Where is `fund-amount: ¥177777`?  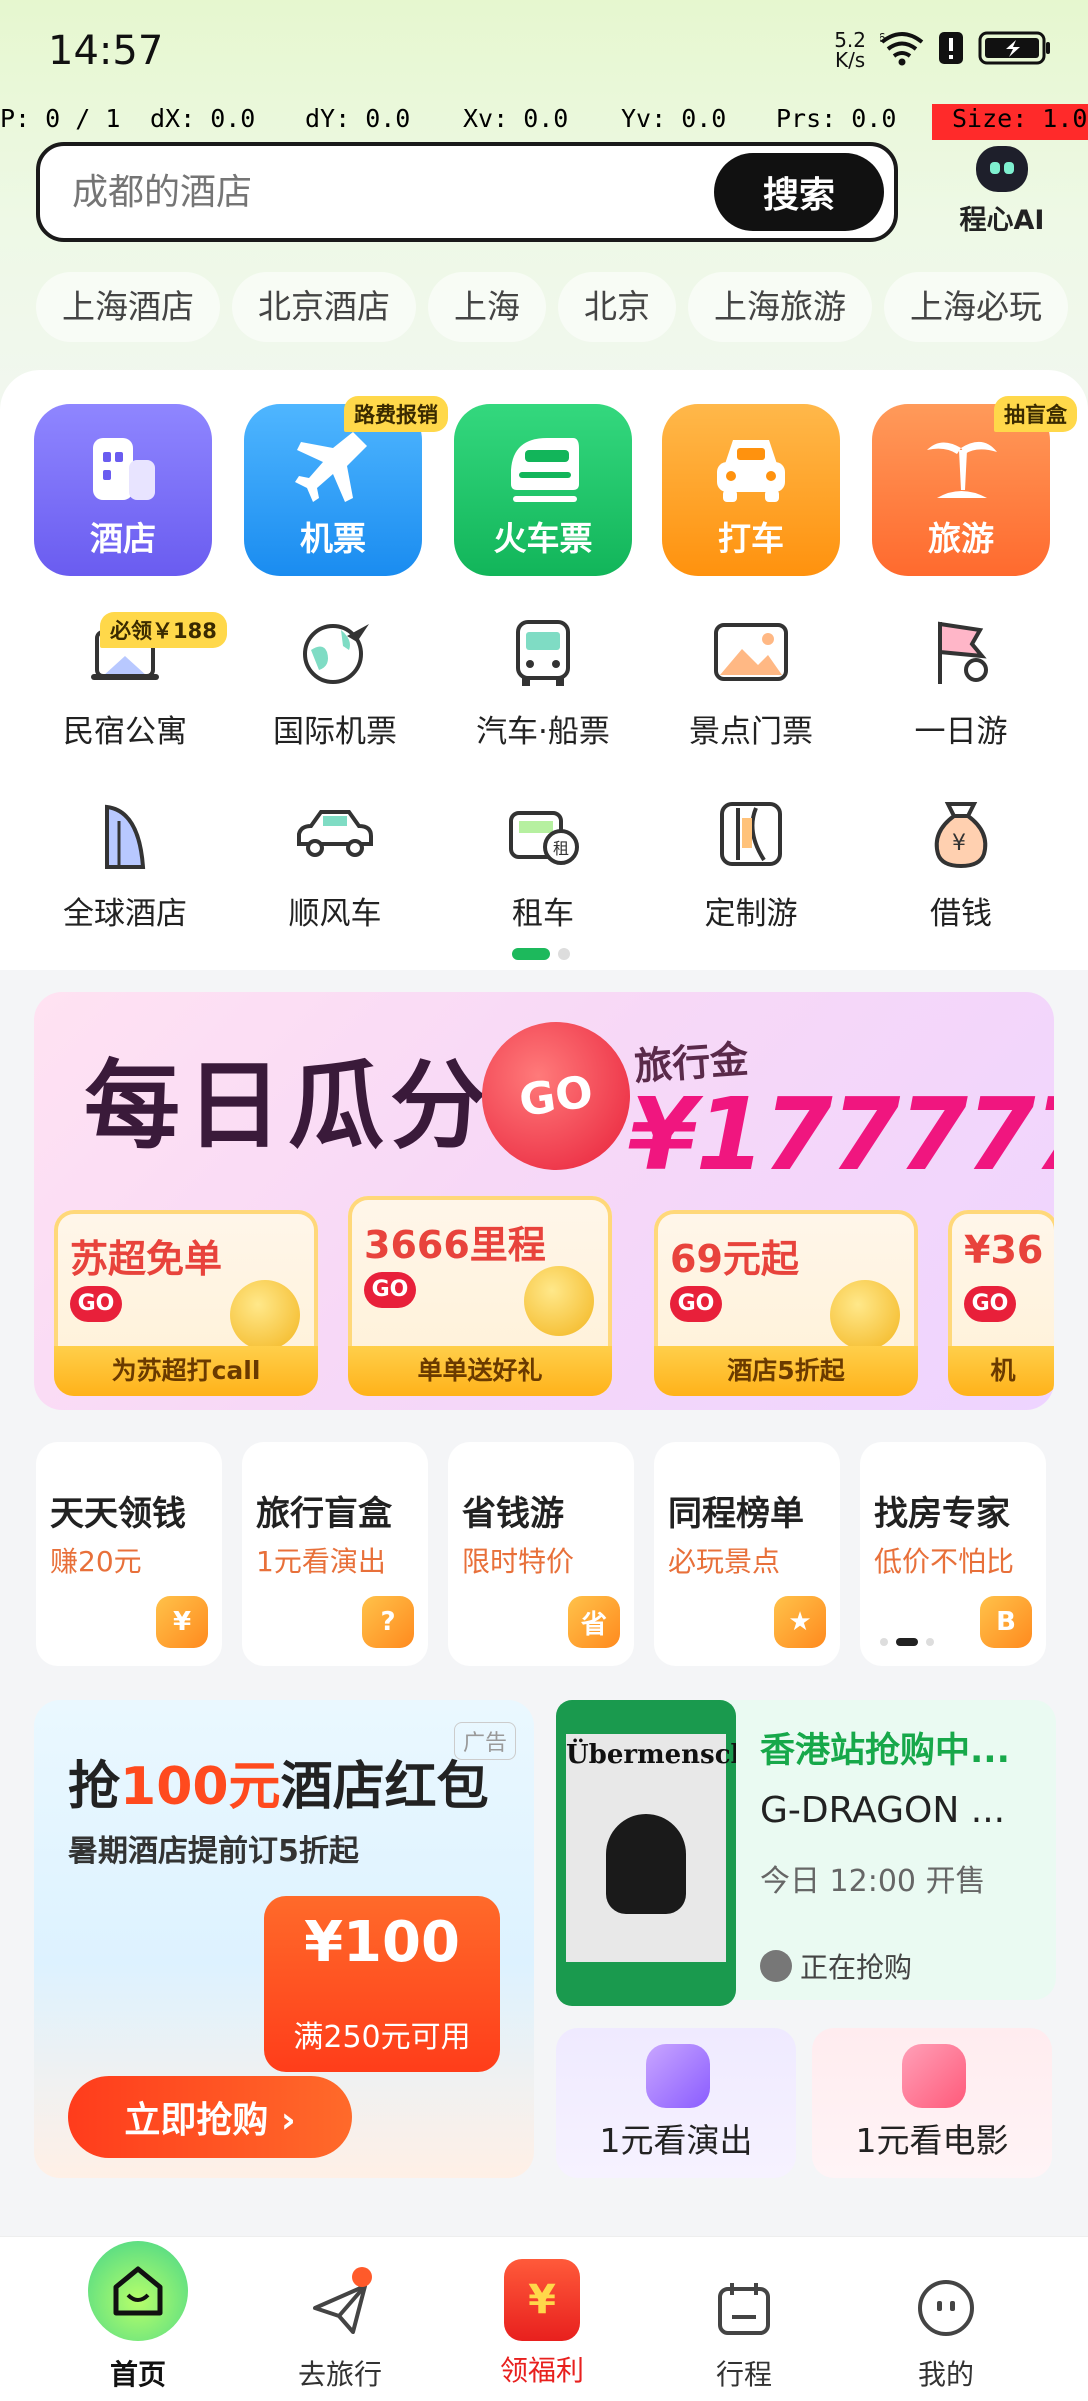
fund-amount: ¥177777 is located at coordinates (841, 1134).